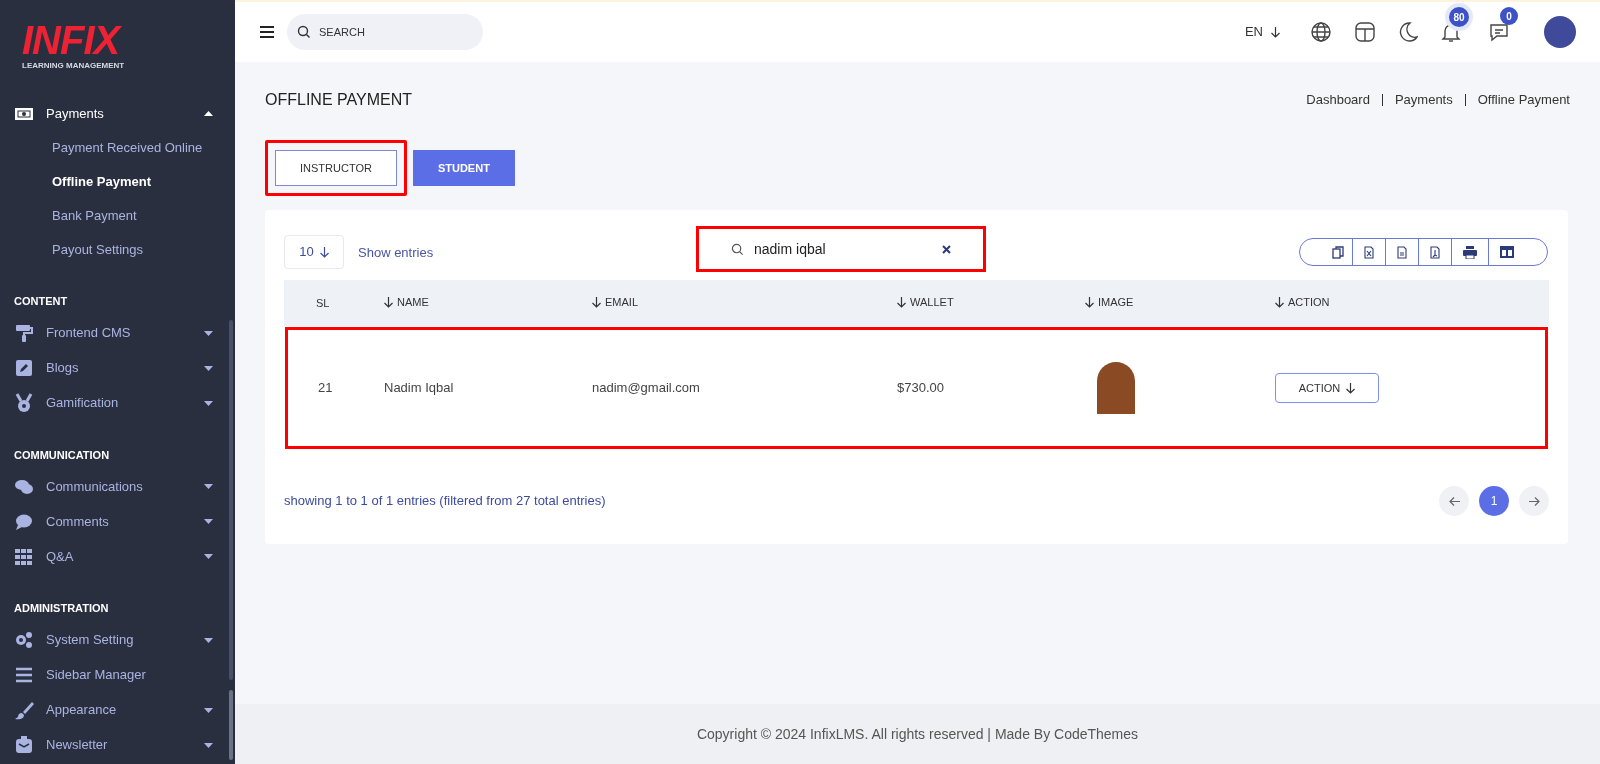 The height and width of the screenshot is (764, 1600). Describe the element at coordinates (267, 32) in the screenshot. I see `menu-icon` at that location.